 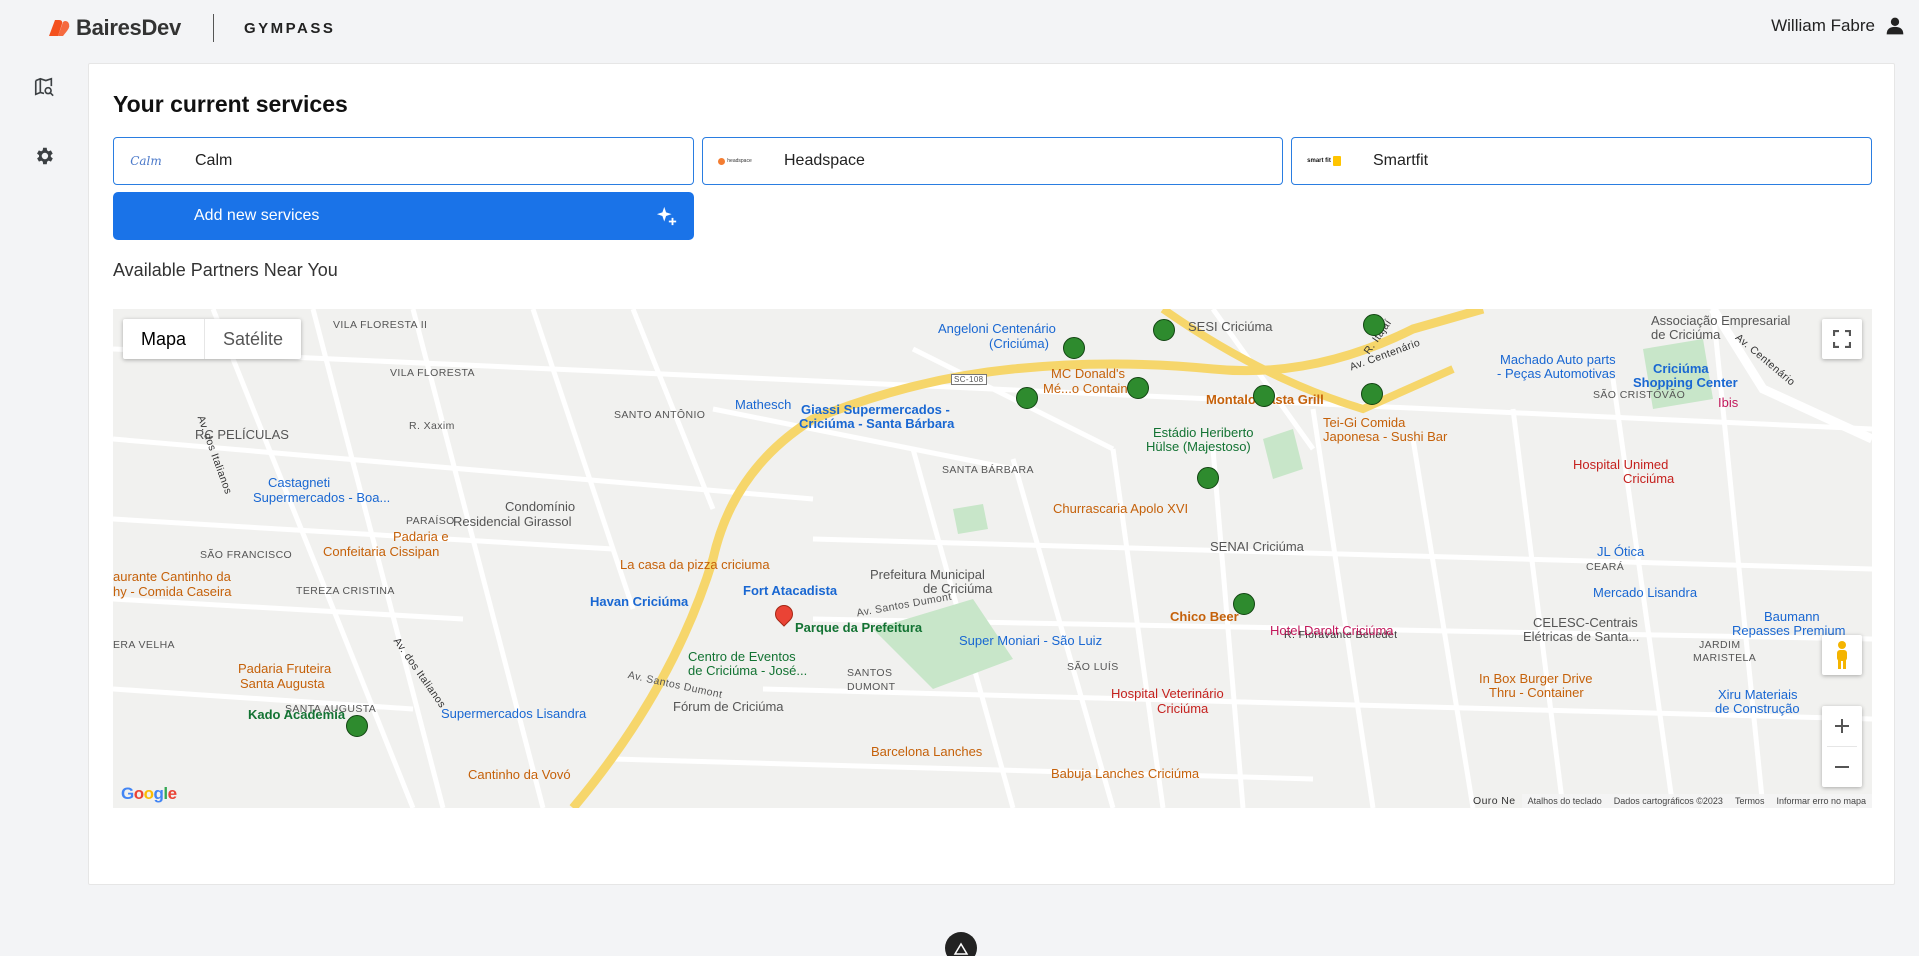 What do you see at coordinates (1167, 693) in the screenshot?
I see `map-label: Hospital Veterinário` at bounding box center [1167, 693].